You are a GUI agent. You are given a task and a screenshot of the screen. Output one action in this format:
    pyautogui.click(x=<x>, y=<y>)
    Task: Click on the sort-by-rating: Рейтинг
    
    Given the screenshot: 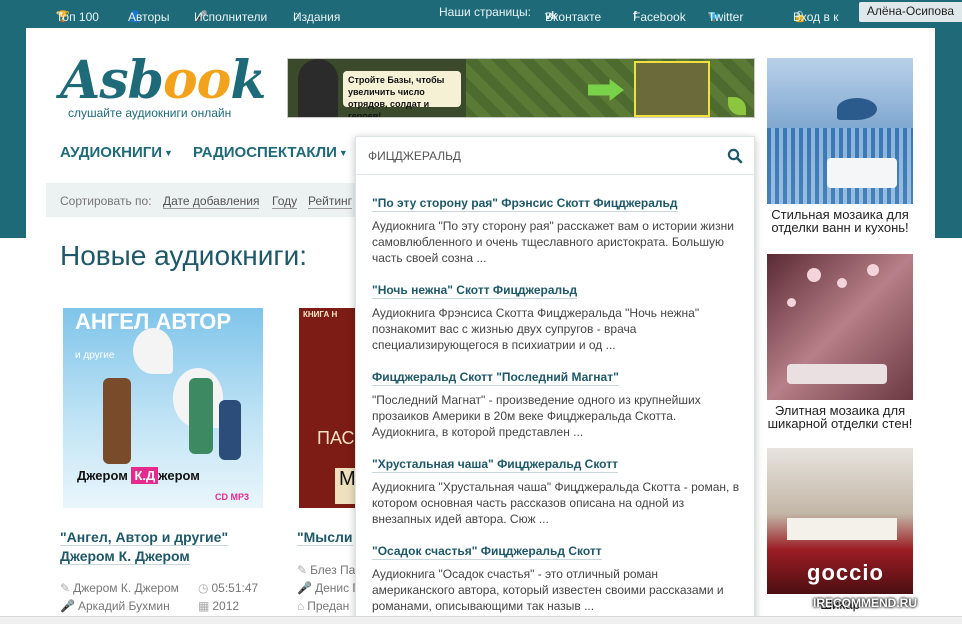 What is the action you would take?
    pyautogui.click(x=330, y=201)
    